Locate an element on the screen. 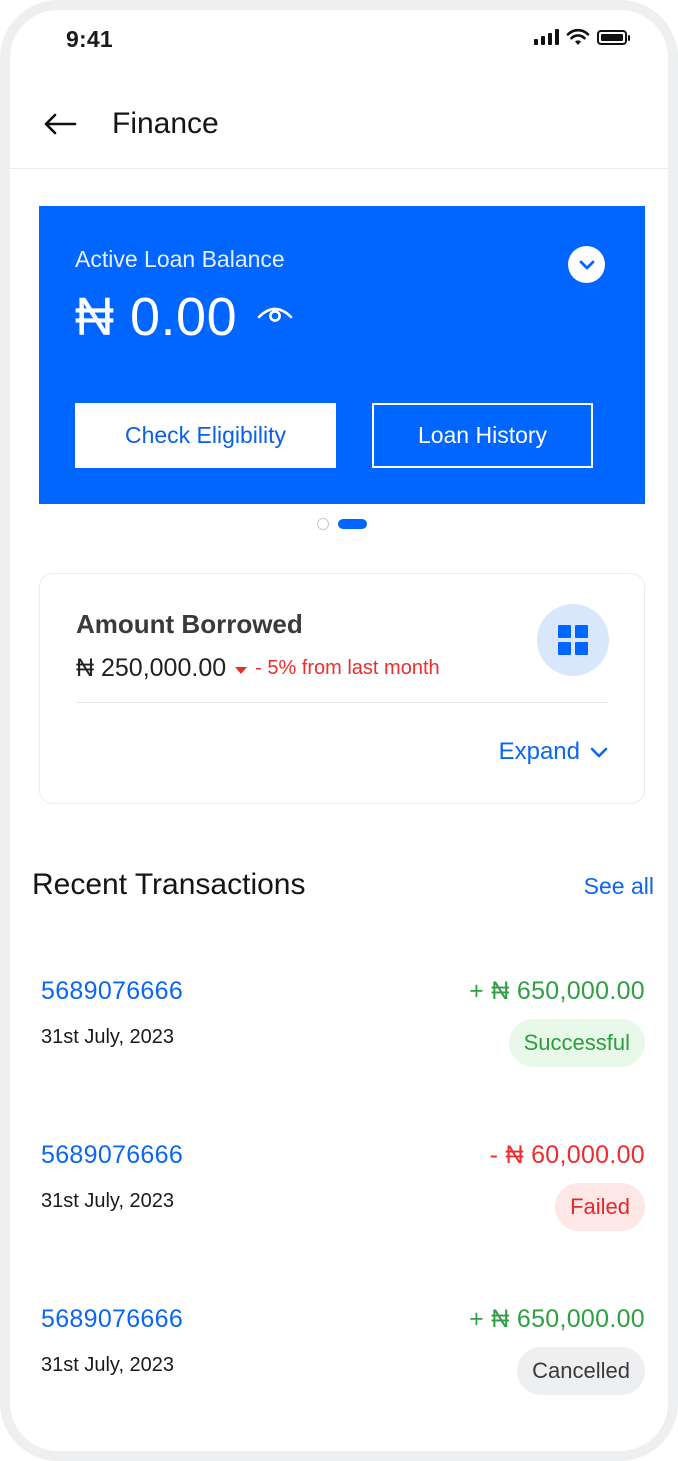 The image size is (678, 1461). eye-icon is located at coordinates (275, 314).